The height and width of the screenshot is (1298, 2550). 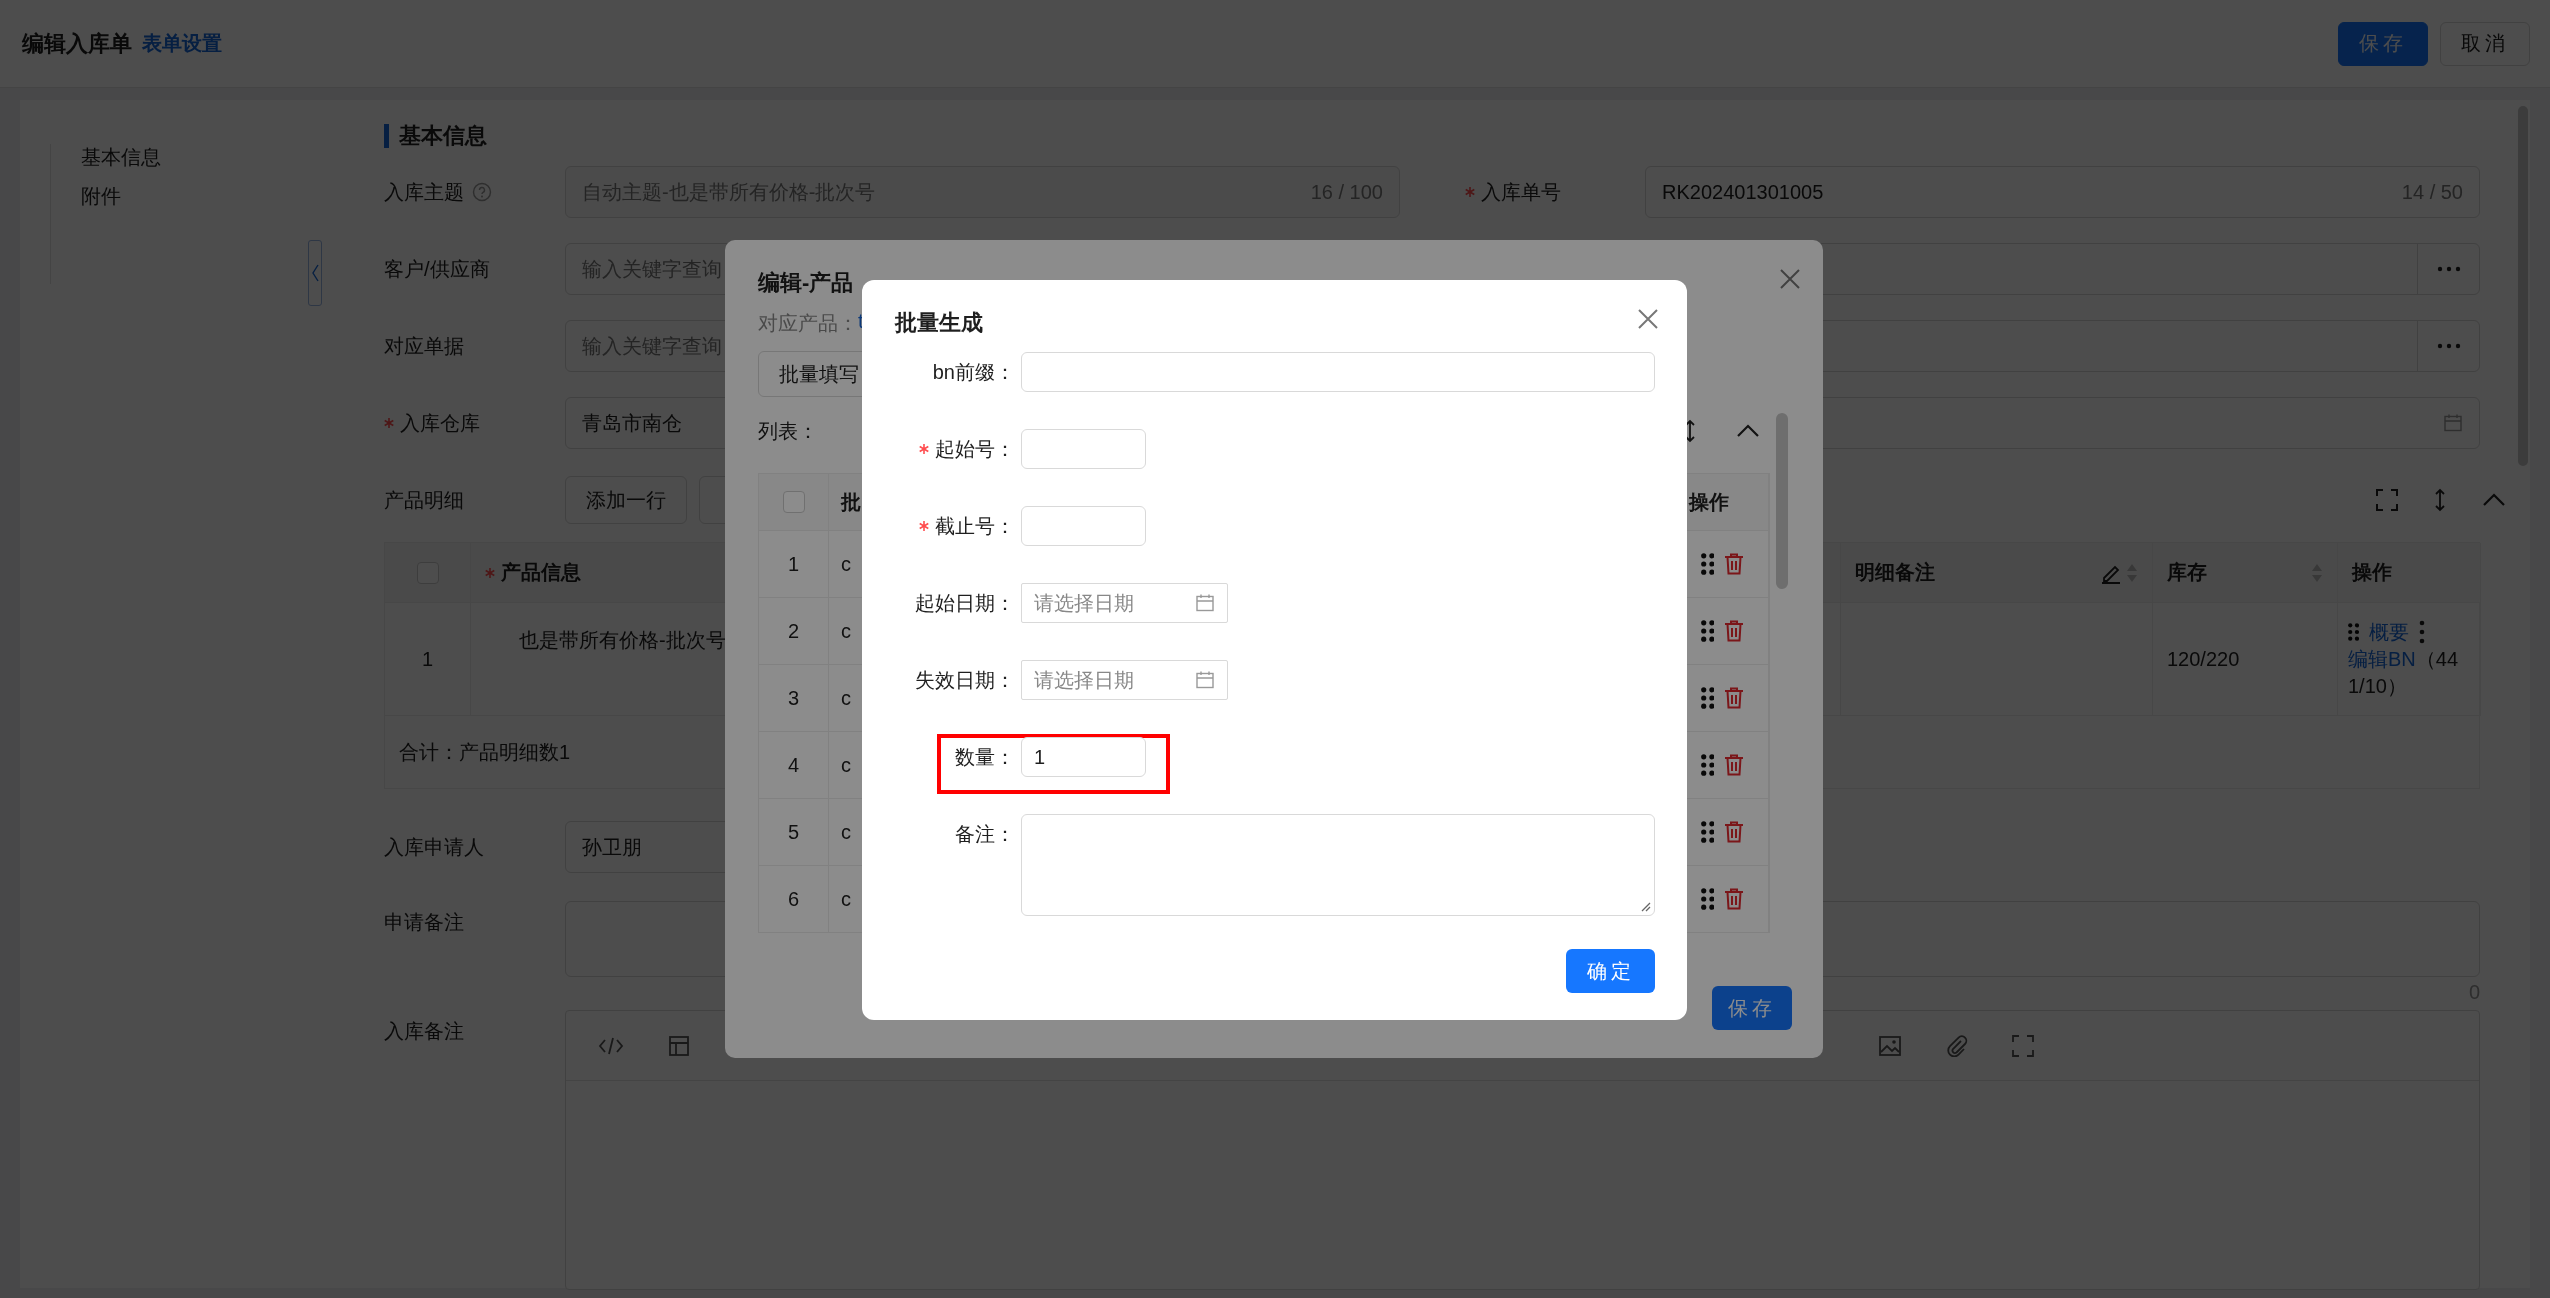 I want to click on field-label: 入库备注, so click(x=424, y=1031).